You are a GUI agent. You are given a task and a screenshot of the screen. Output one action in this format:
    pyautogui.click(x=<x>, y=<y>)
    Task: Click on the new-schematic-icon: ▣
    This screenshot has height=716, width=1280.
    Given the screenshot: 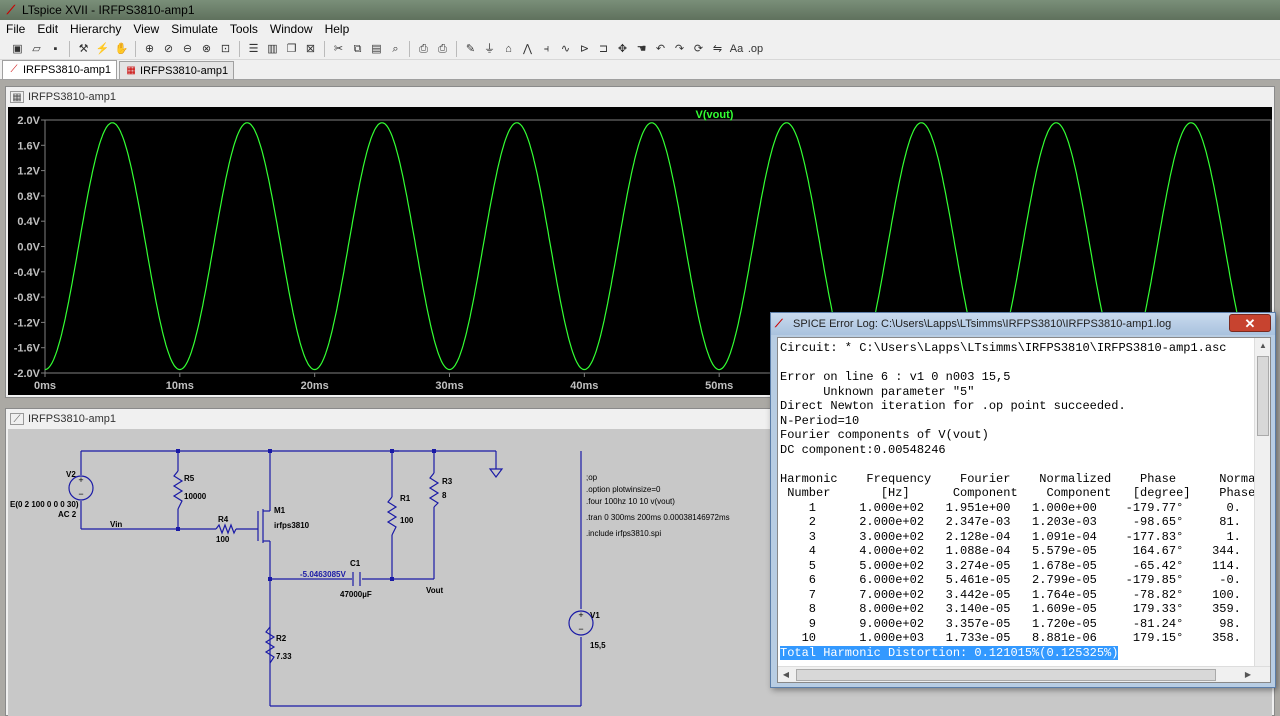 What is the action you would take?
    pyautogui.click(x=18, y=49)
    